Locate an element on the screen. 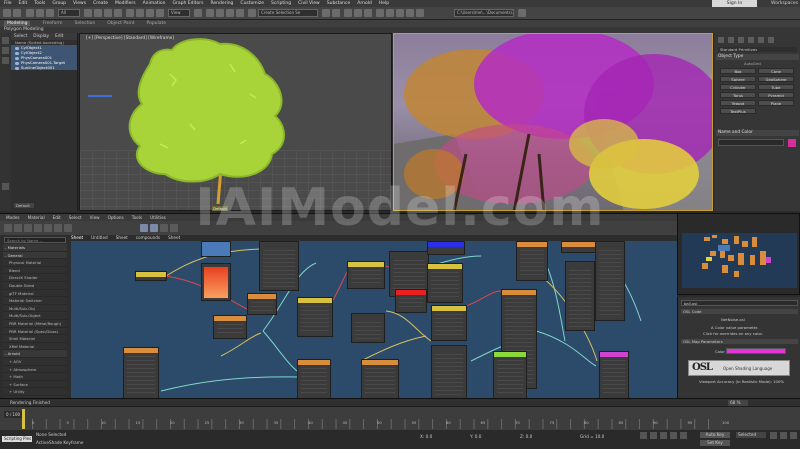 This screenshot has height=449, width=800. modify-tab-icon is located at coordinates (731, 40).